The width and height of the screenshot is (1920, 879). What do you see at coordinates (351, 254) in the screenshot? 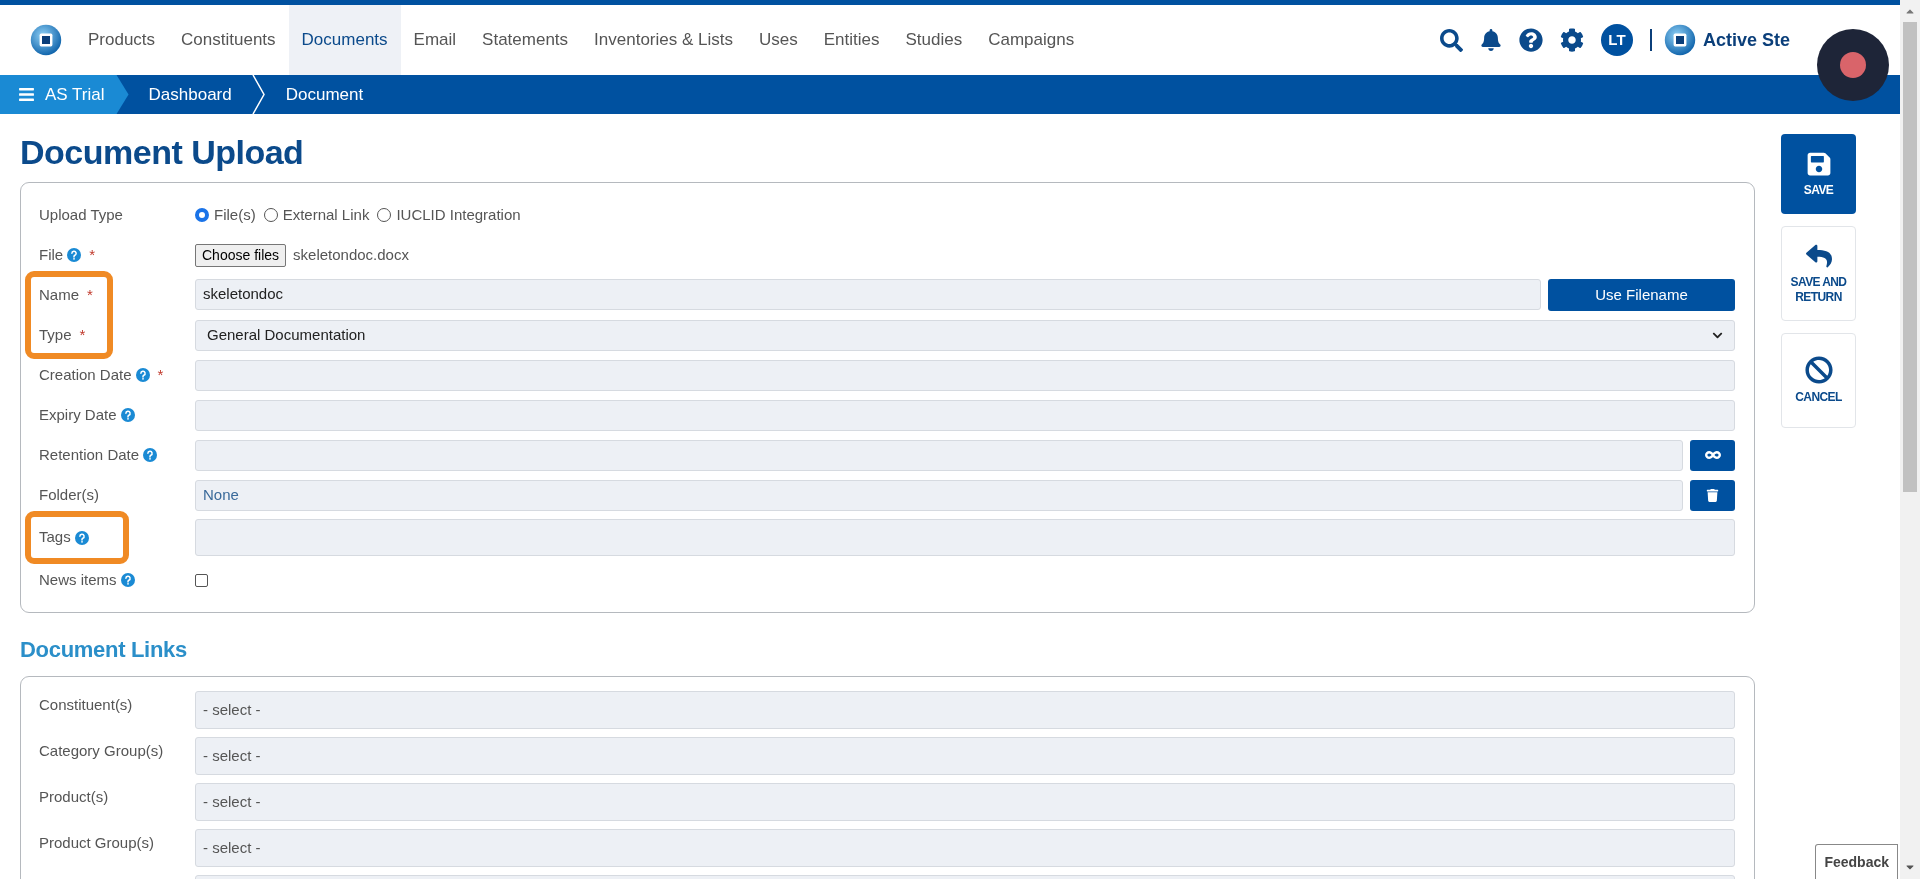
I see `file-name: skeletondoc.docx` at bounding box center [351, 254].